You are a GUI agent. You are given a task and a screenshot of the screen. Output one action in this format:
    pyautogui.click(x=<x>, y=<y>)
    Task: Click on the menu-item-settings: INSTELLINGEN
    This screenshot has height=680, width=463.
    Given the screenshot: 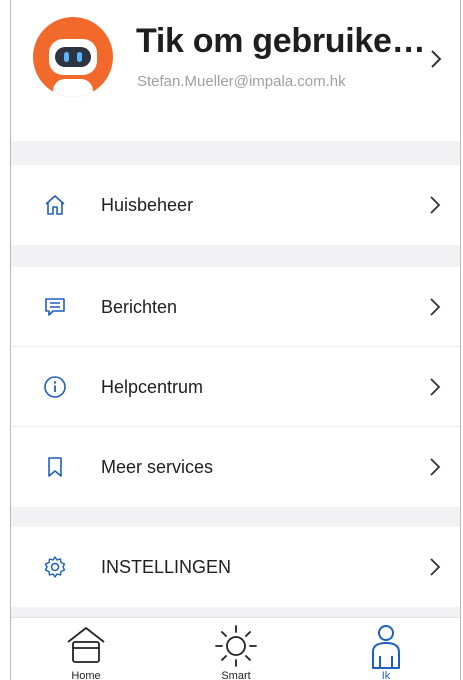 What is the action you would take?
    pyautogui.click(x=235, y=567)
    